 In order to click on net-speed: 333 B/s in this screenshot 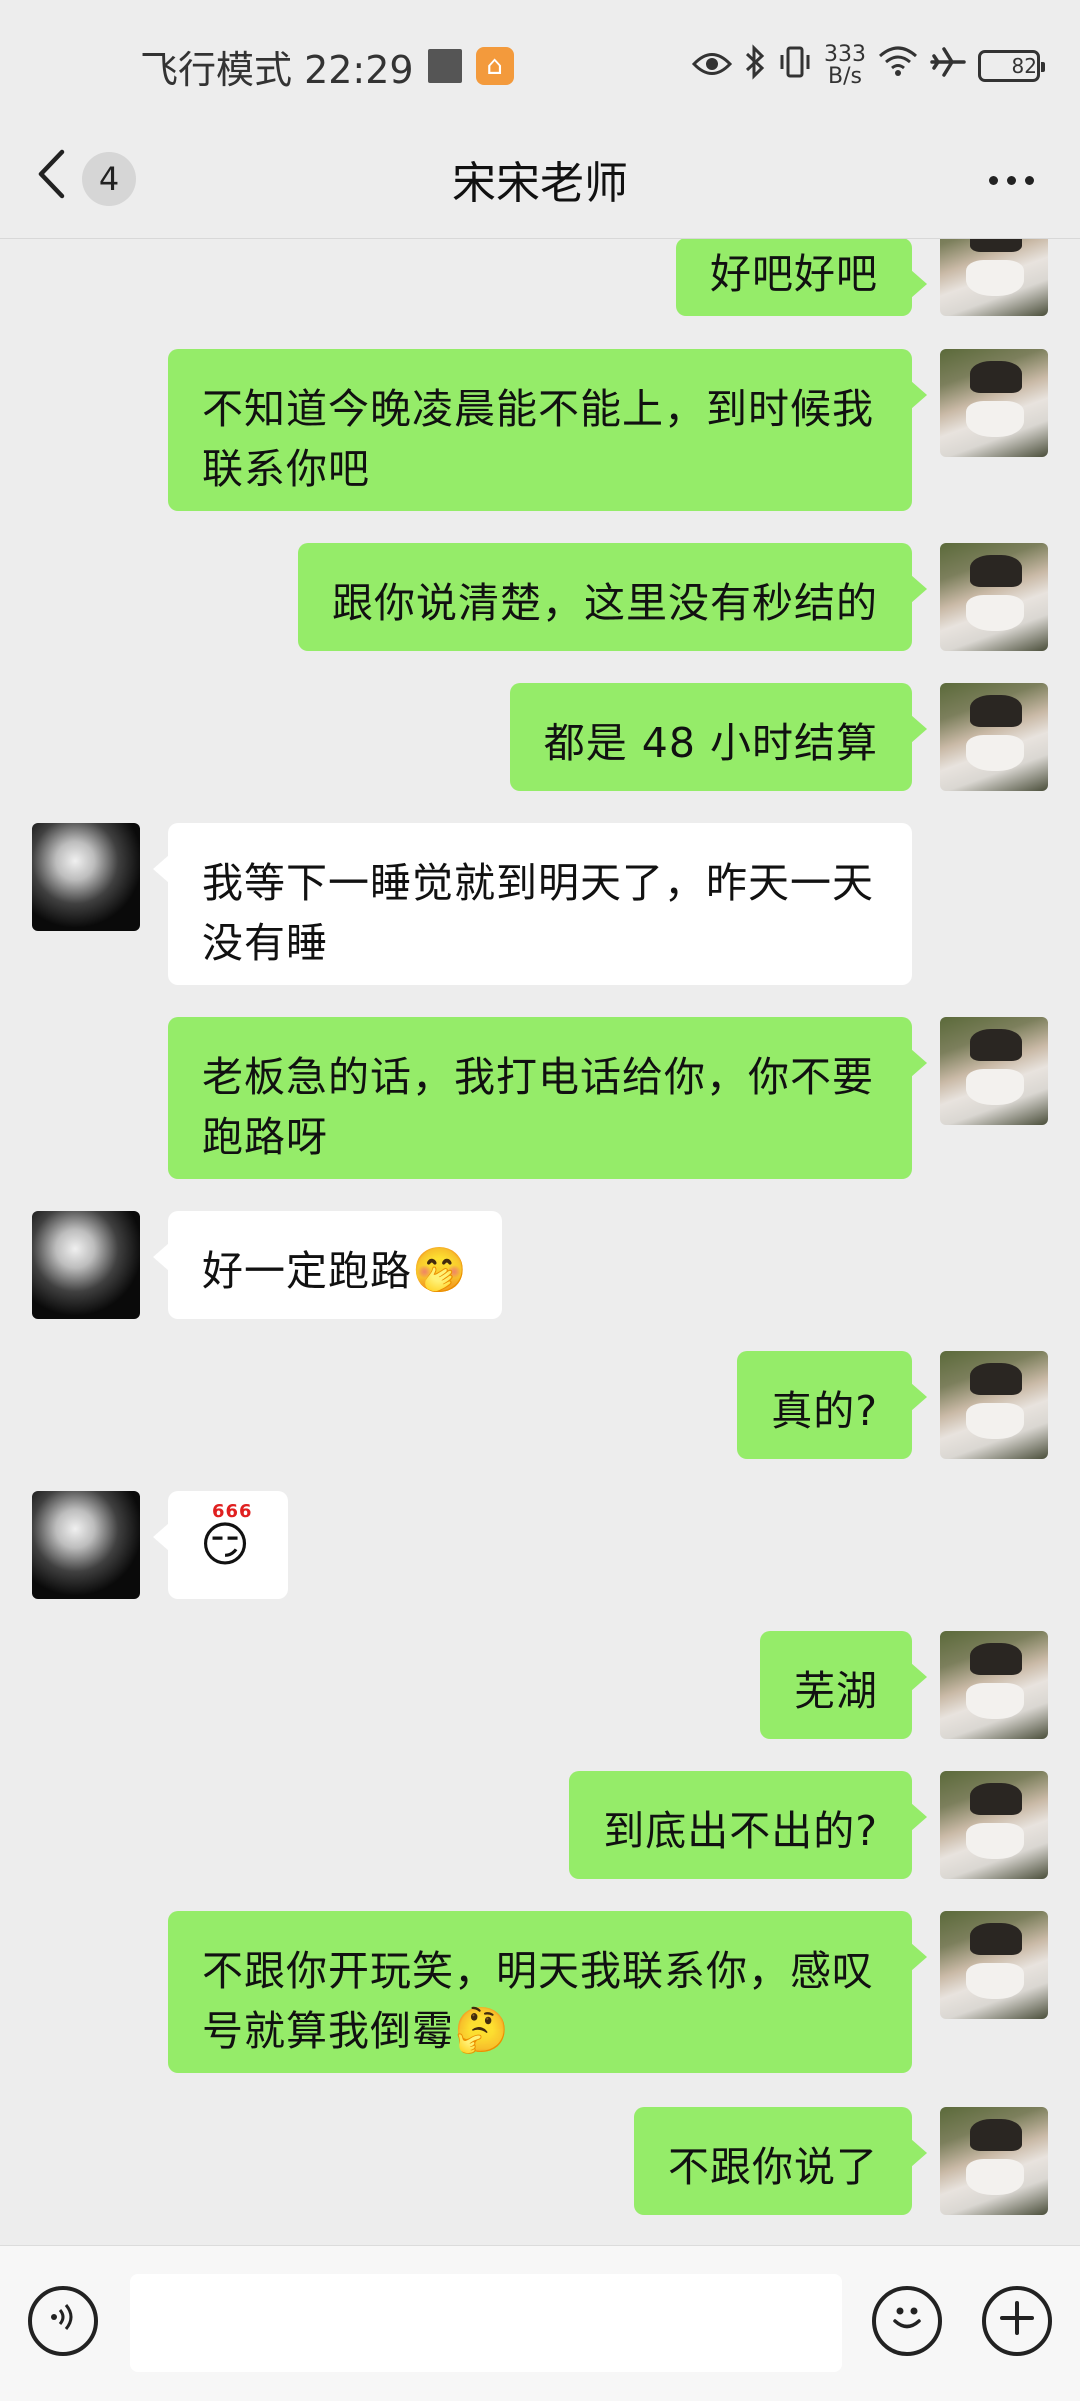, I will do `click(845, 66)`.